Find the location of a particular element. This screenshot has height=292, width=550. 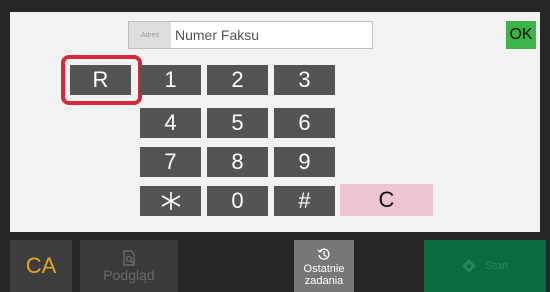

recent-jobs-label-line2: zadania is located at coordinates (324, 281).